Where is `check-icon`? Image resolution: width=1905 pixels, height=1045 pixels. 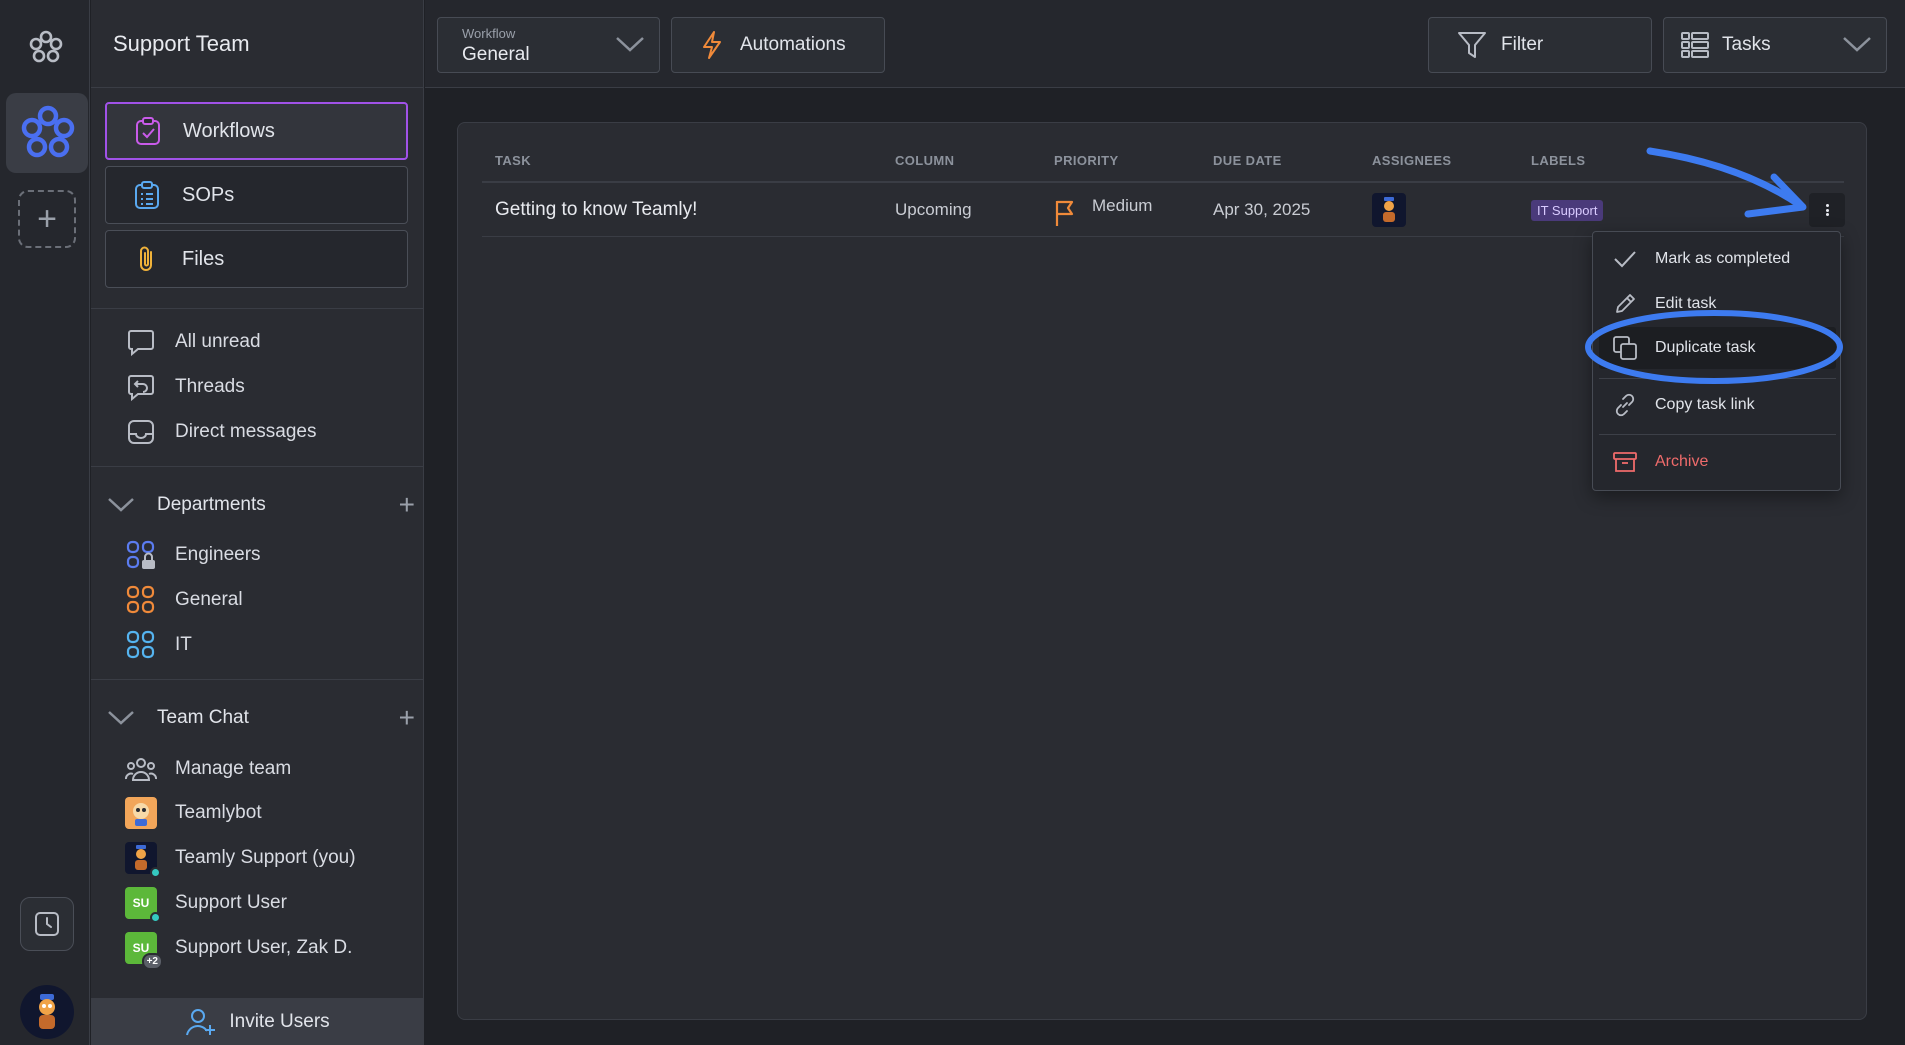 check-icon is located at coordinates (1625, 259).